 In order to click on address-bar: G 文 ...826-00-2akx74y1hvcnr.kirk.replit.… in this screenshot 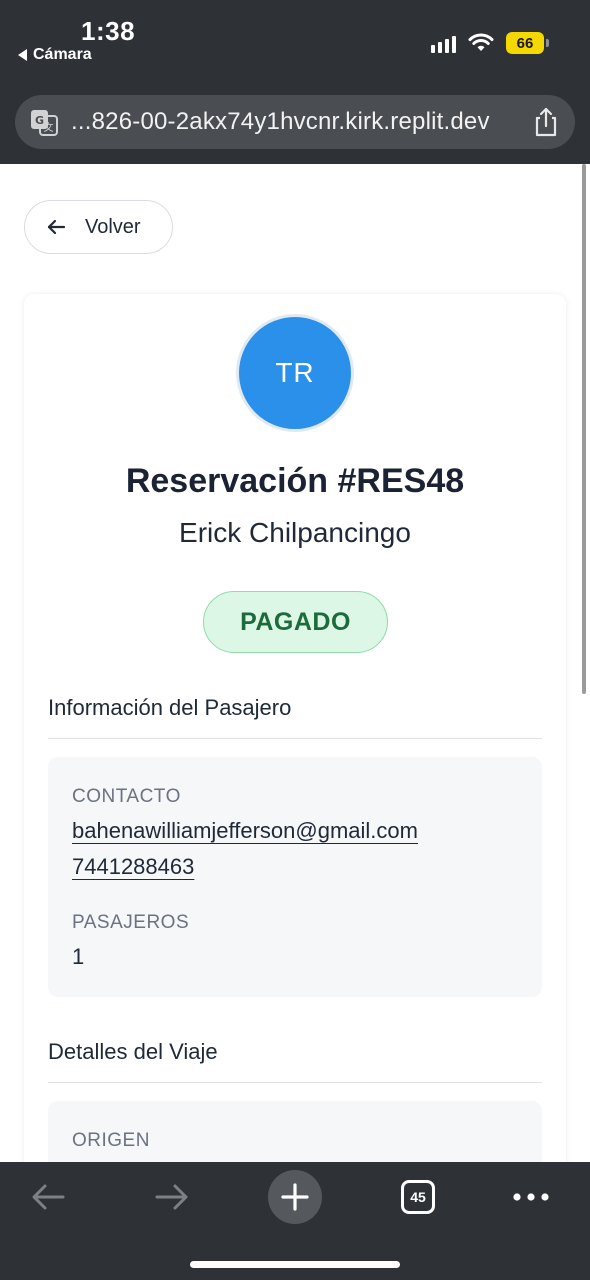, I will do `click(295, 122)`.